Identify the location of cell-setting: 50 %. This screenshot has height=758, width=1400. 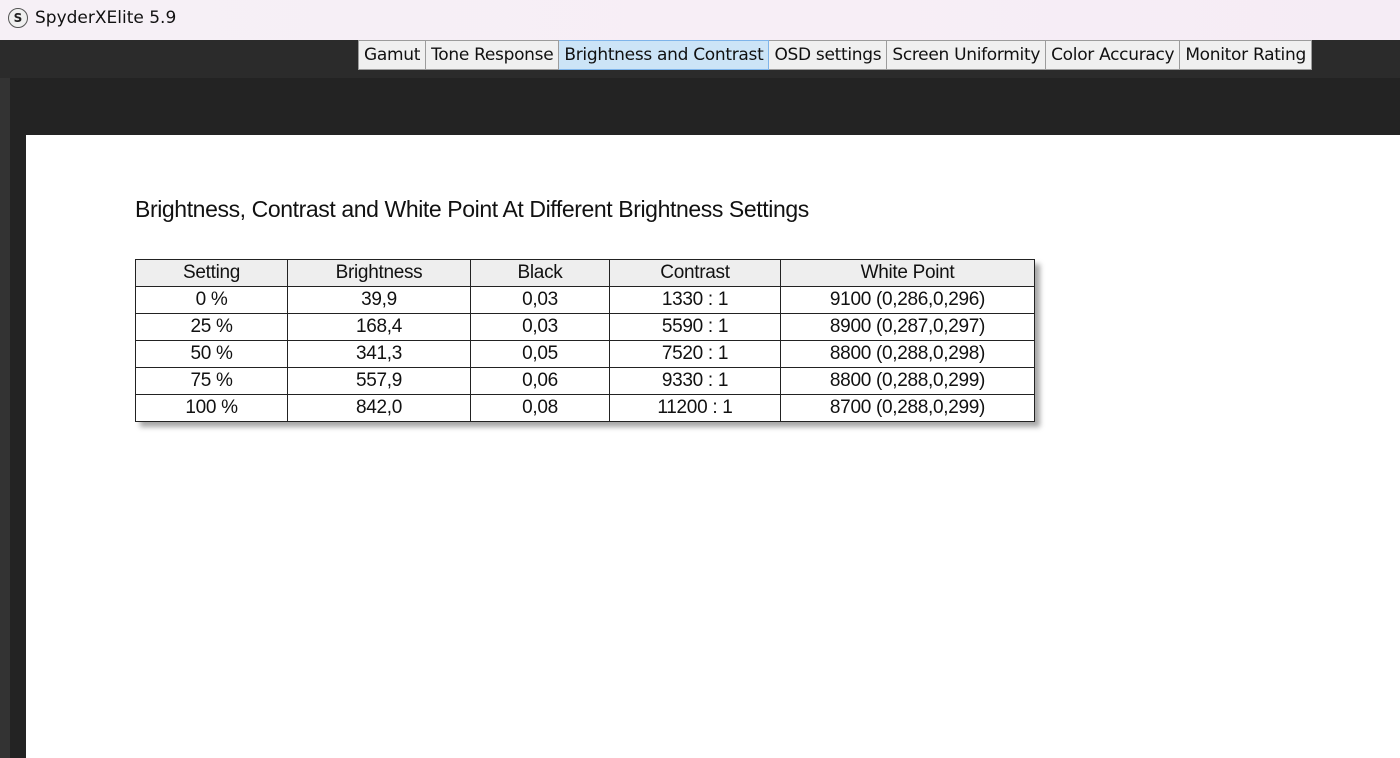
(211, 354).